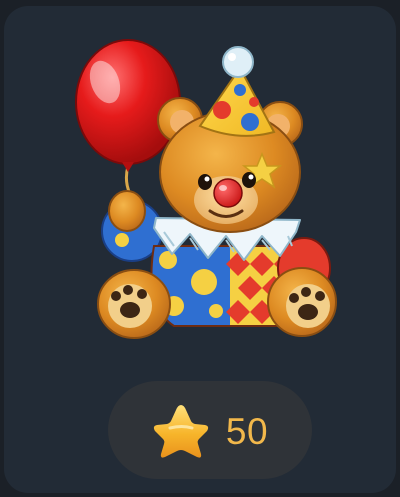  I want to click on price-pill: 50, so click(210, 430).